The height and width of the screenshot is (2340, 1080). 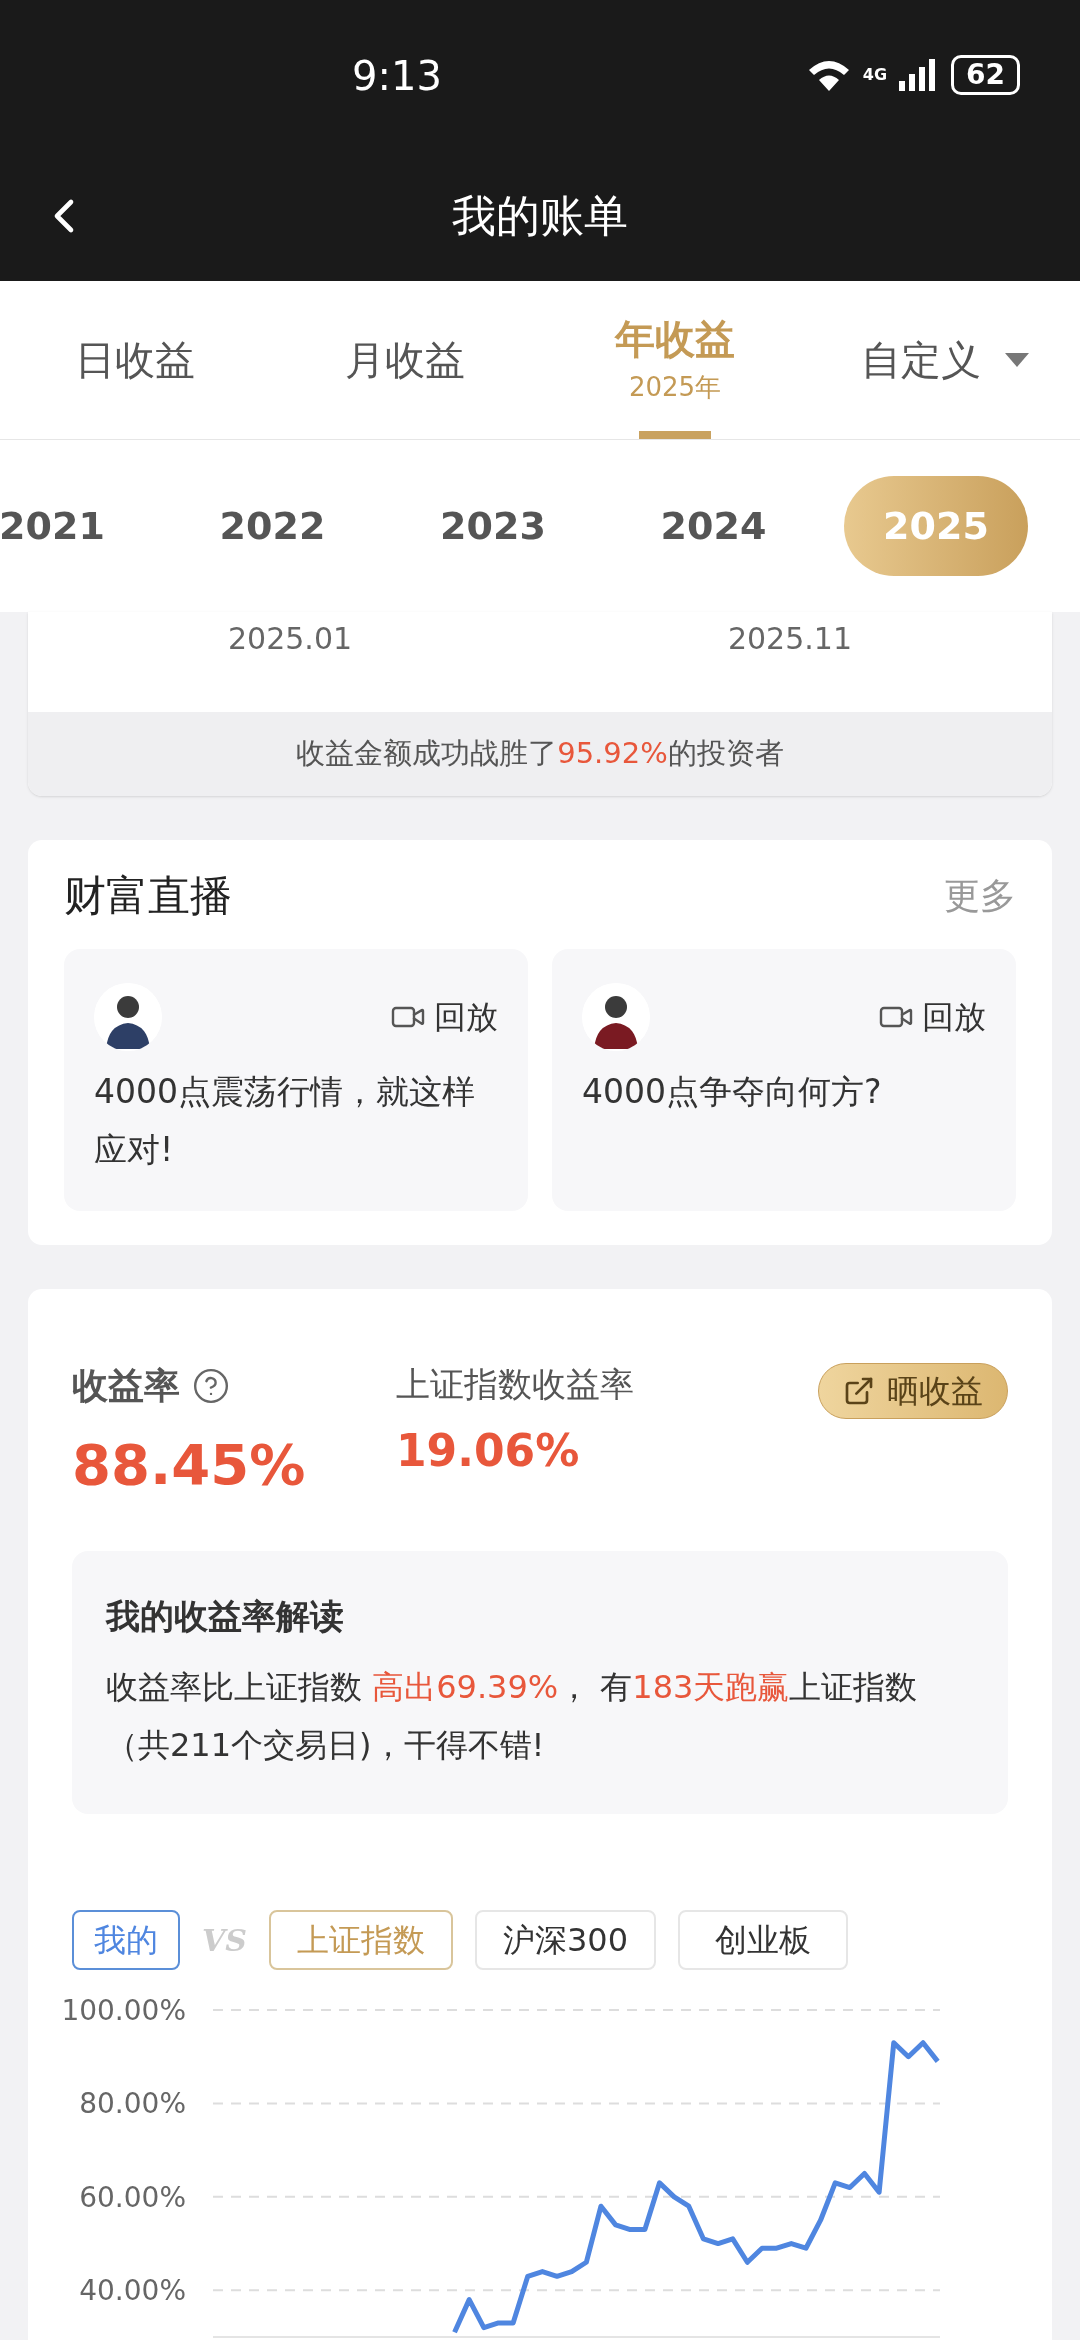 What do you see at coordinates (985, 75) in the screenshot?
I see `battery-indicator: 62` at bounding box center [985, 75].